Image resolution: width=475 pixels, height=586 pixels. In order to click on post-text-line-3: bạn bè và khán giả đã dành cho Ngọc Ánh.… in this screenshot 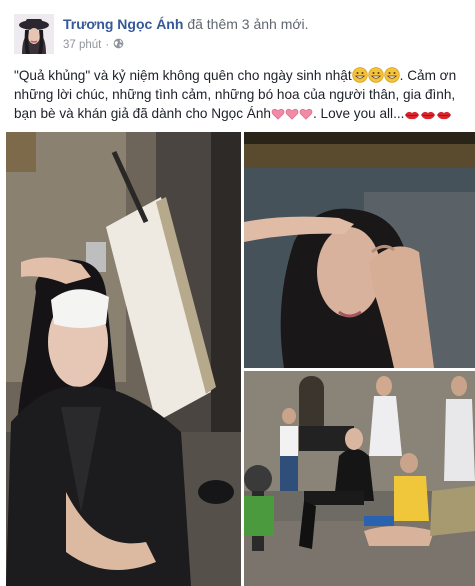, I will do `click(244, 113)`.